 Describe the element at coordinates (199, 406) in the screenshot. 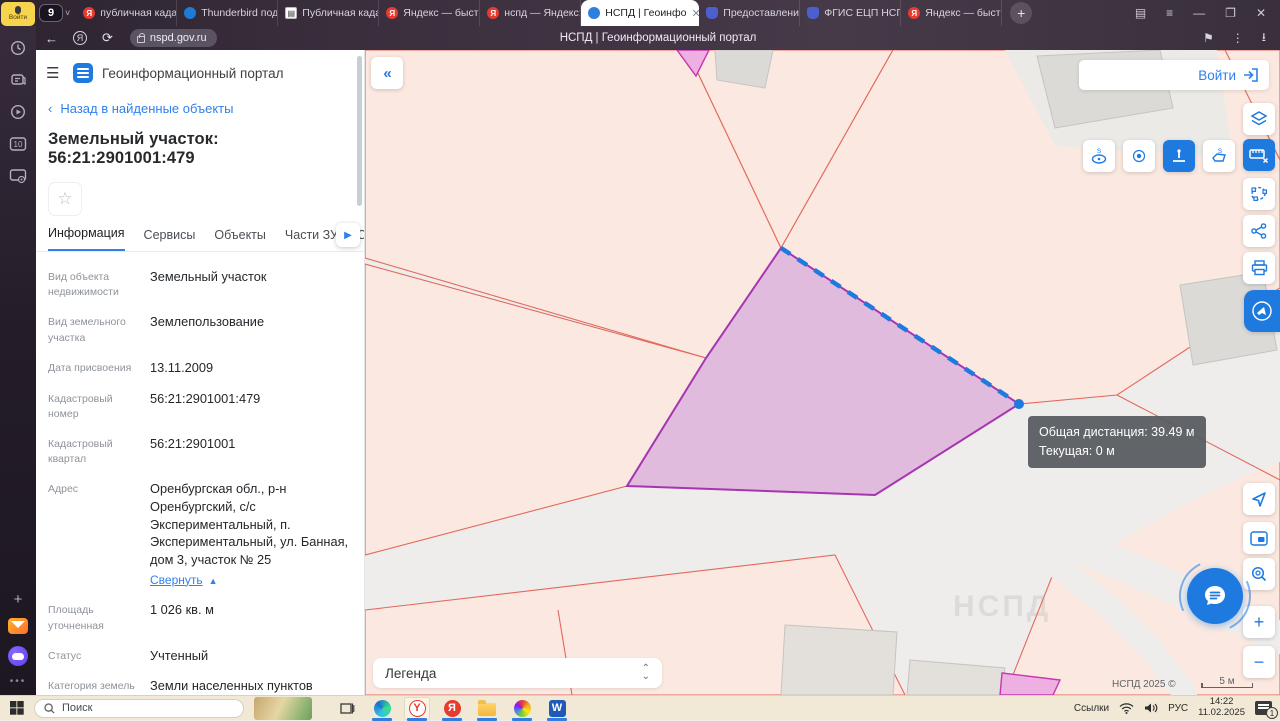

I see `attribute-row: Кадастровый номер 56:21:2901001:479` at that location.